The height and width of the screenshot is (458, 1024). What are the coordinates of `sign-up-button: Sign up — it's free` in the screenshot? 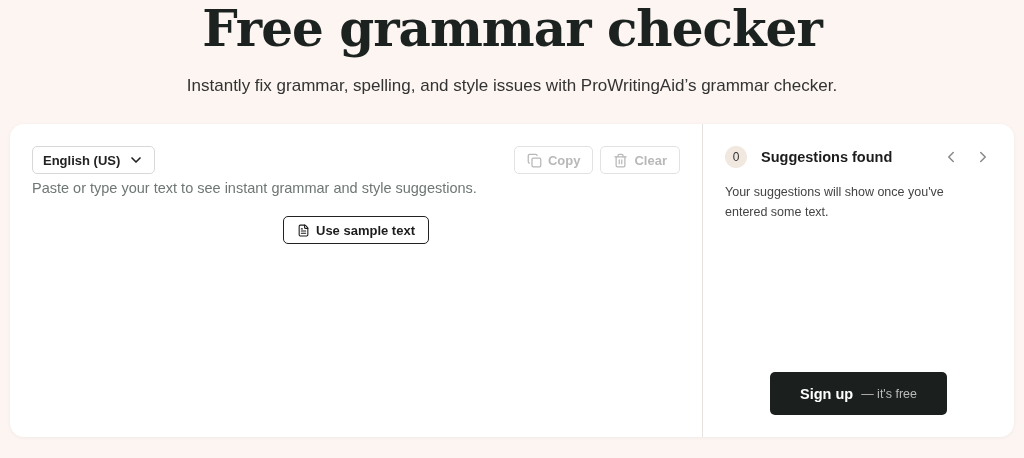 It's located at (858, 393).